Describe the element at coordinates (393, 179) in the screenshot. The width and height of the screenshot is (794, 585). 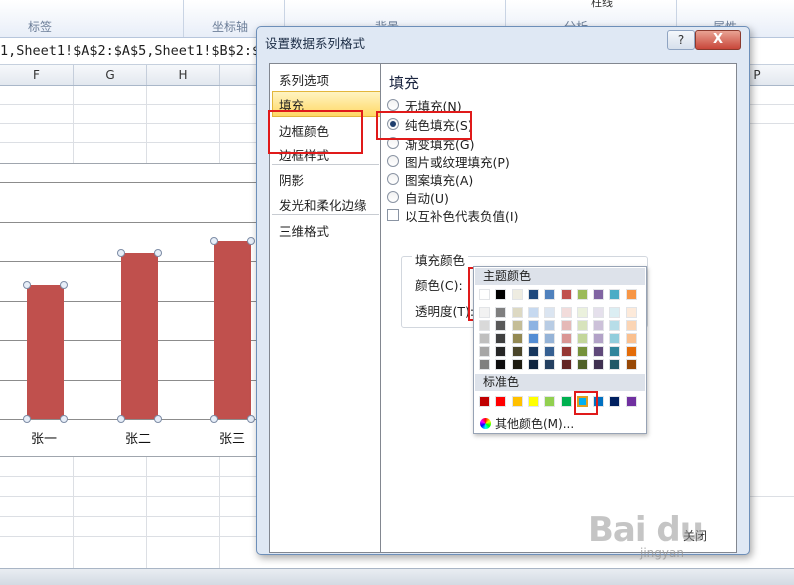
I see `radio-pattern-fill` at that location.